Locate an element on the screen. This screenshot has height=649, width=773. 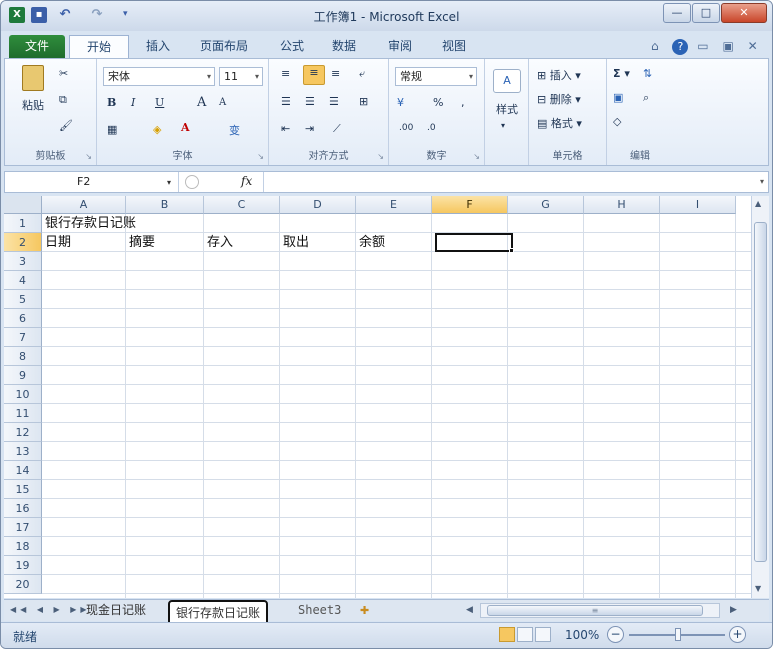
doc-restore-icon: ▣ is located at coordinates (730, 46).